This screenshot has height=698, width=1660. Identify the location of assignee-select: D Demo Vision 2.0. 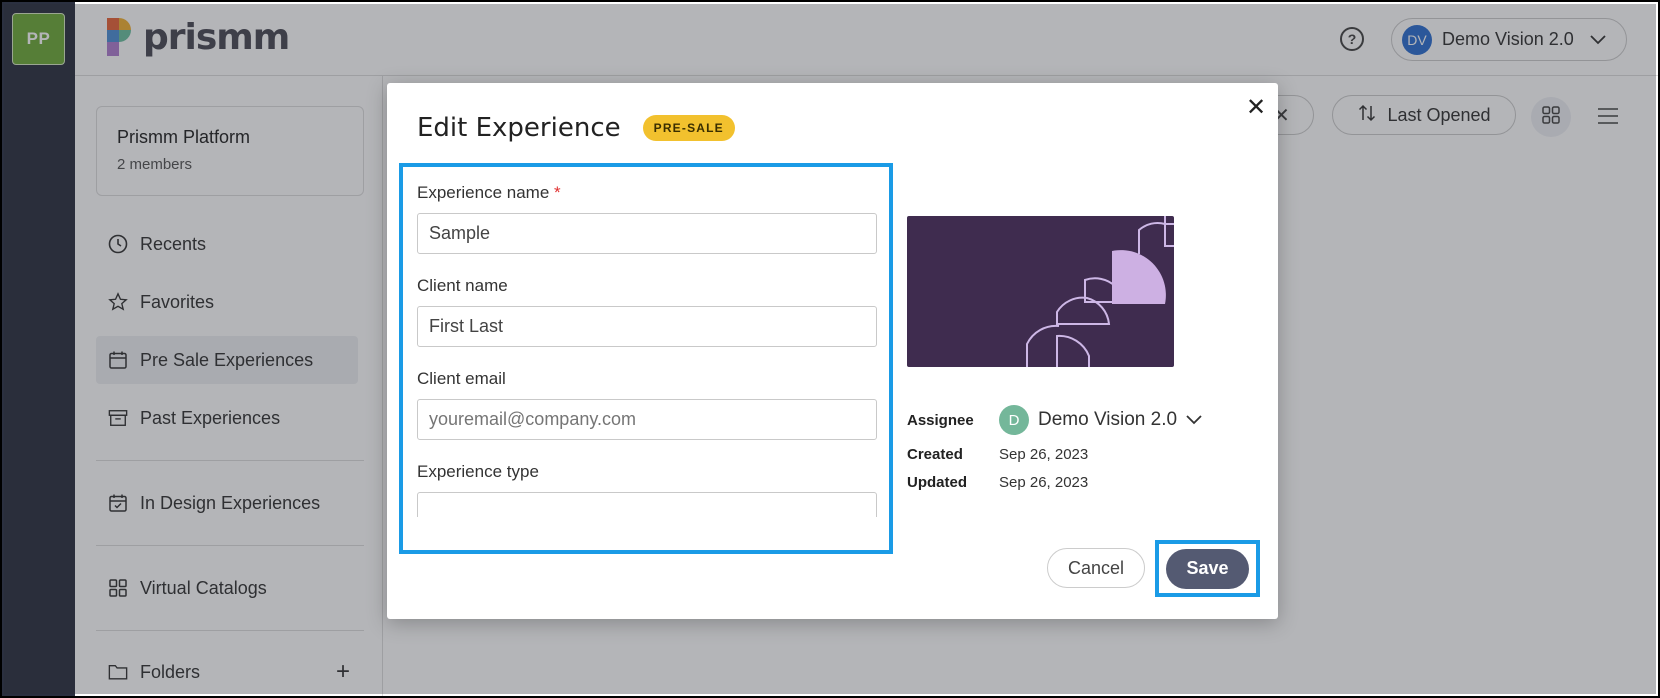
(1100, 420).